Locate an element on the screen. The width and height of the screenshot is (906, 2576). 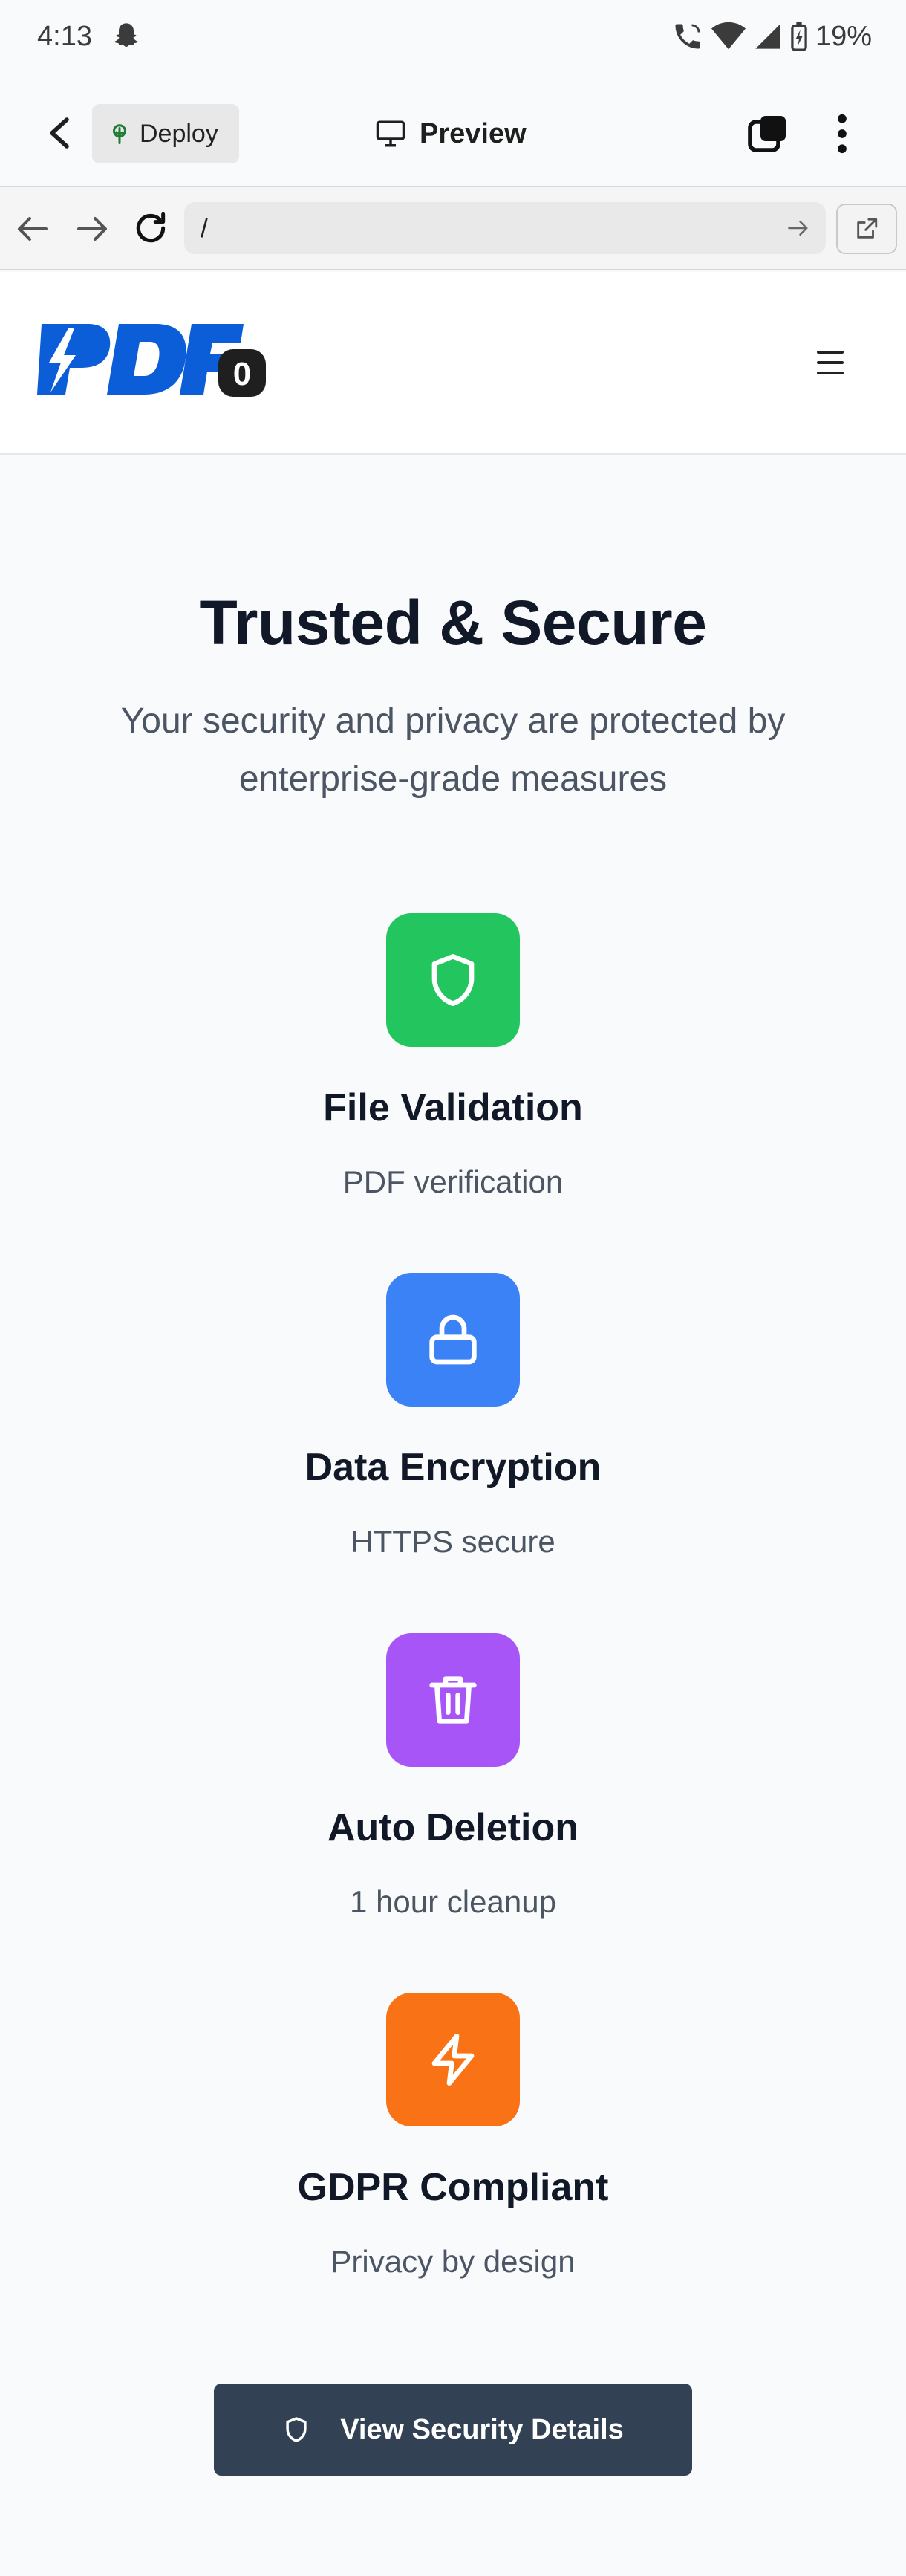
battery-icon is located at coordinates (799, 36).